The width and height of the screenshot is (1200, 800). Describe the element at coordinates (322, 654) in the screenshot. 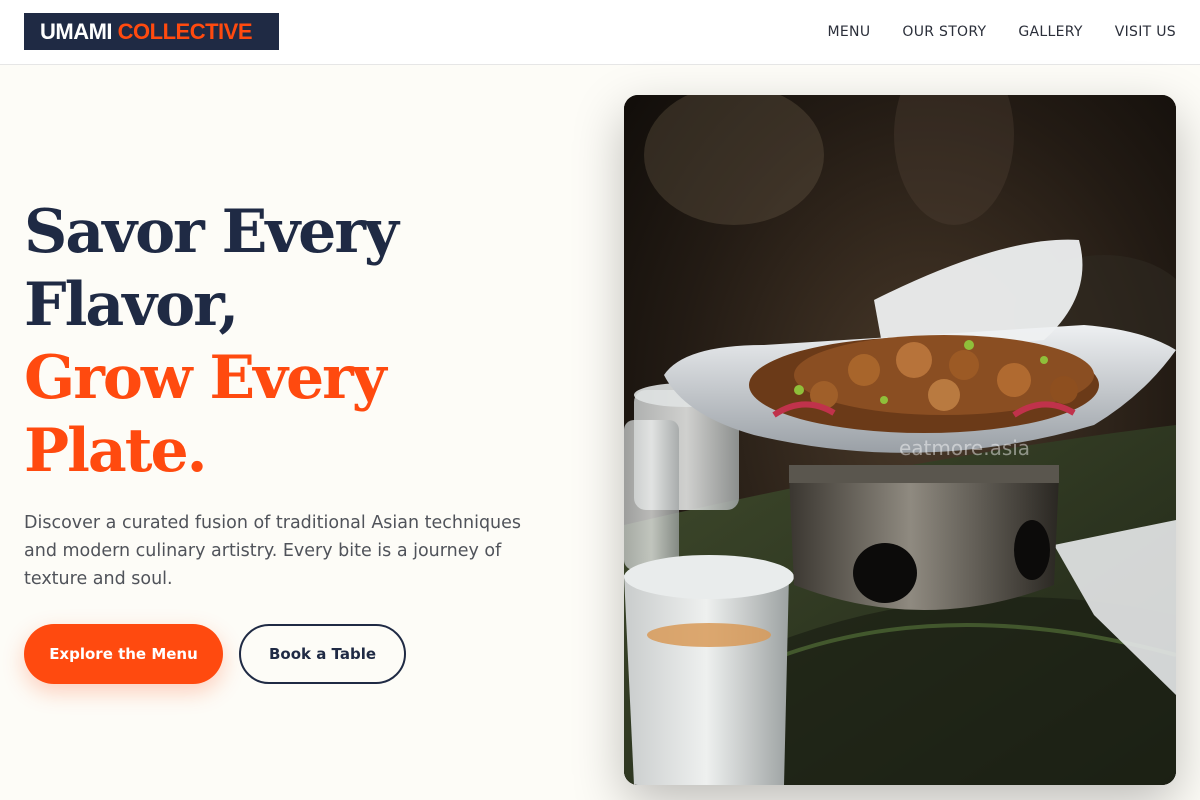

I see `book-table-button: Book a Table` at that location.